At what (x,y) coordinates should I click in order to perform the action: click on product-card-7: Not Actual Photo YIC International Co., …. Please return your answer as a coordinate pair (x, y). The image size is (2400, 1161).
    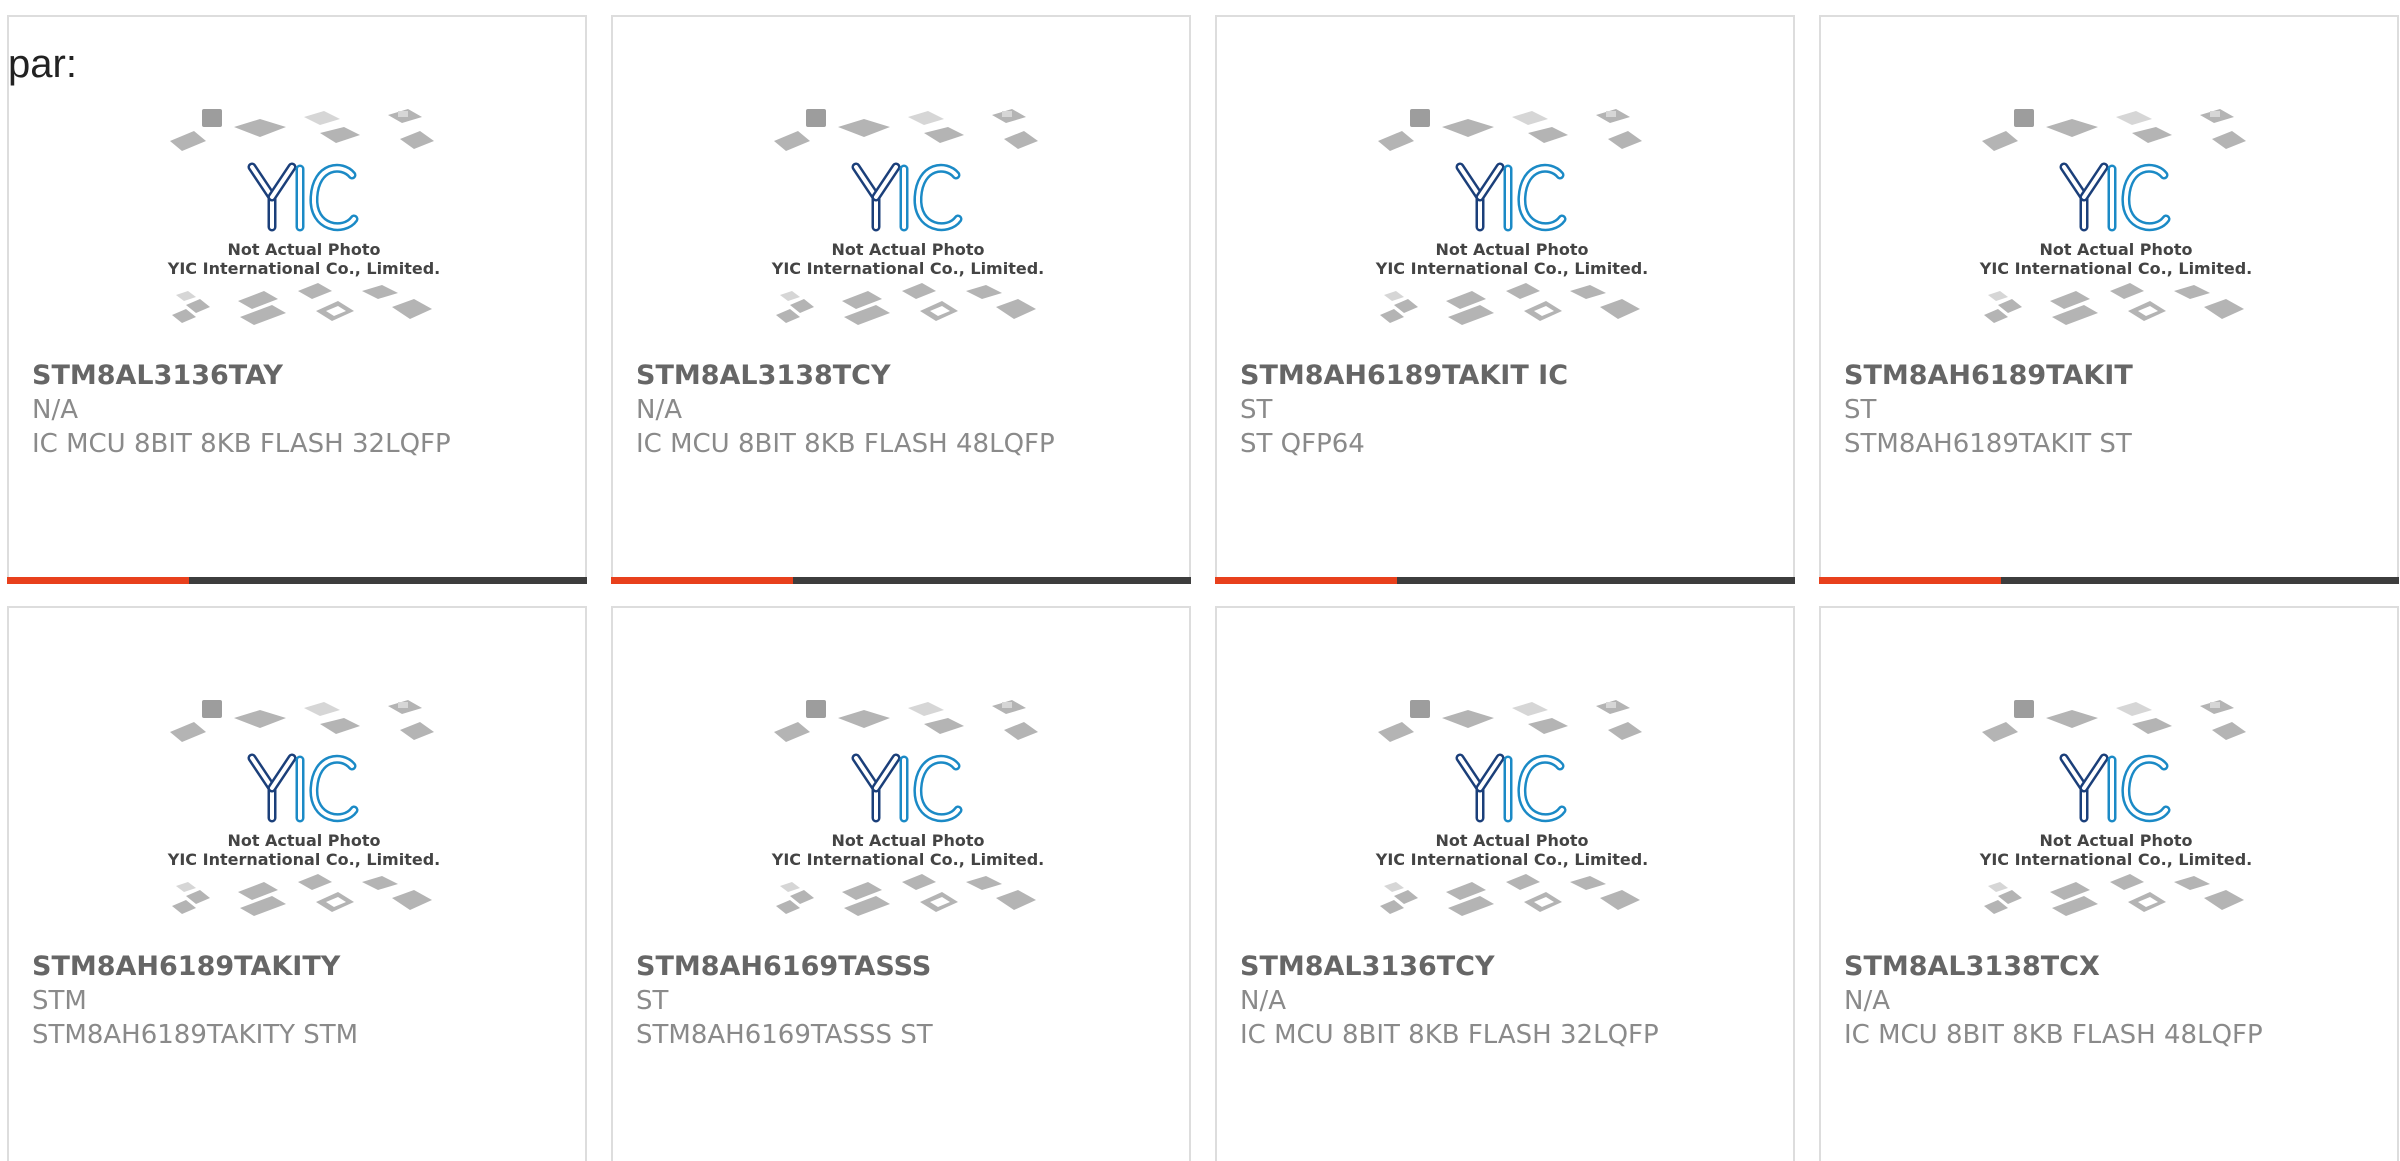
    Looking at the image, I should click on (1505, 883).